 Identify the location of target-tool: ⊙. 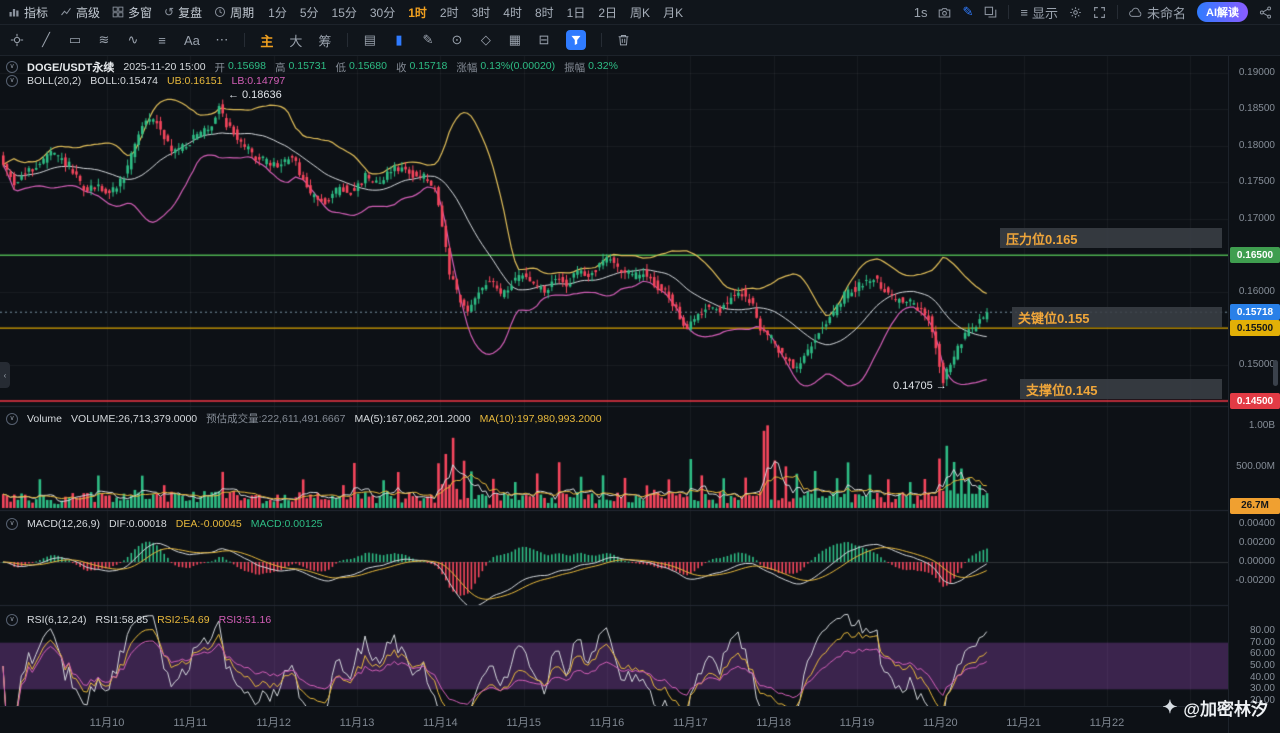
(457, 40).